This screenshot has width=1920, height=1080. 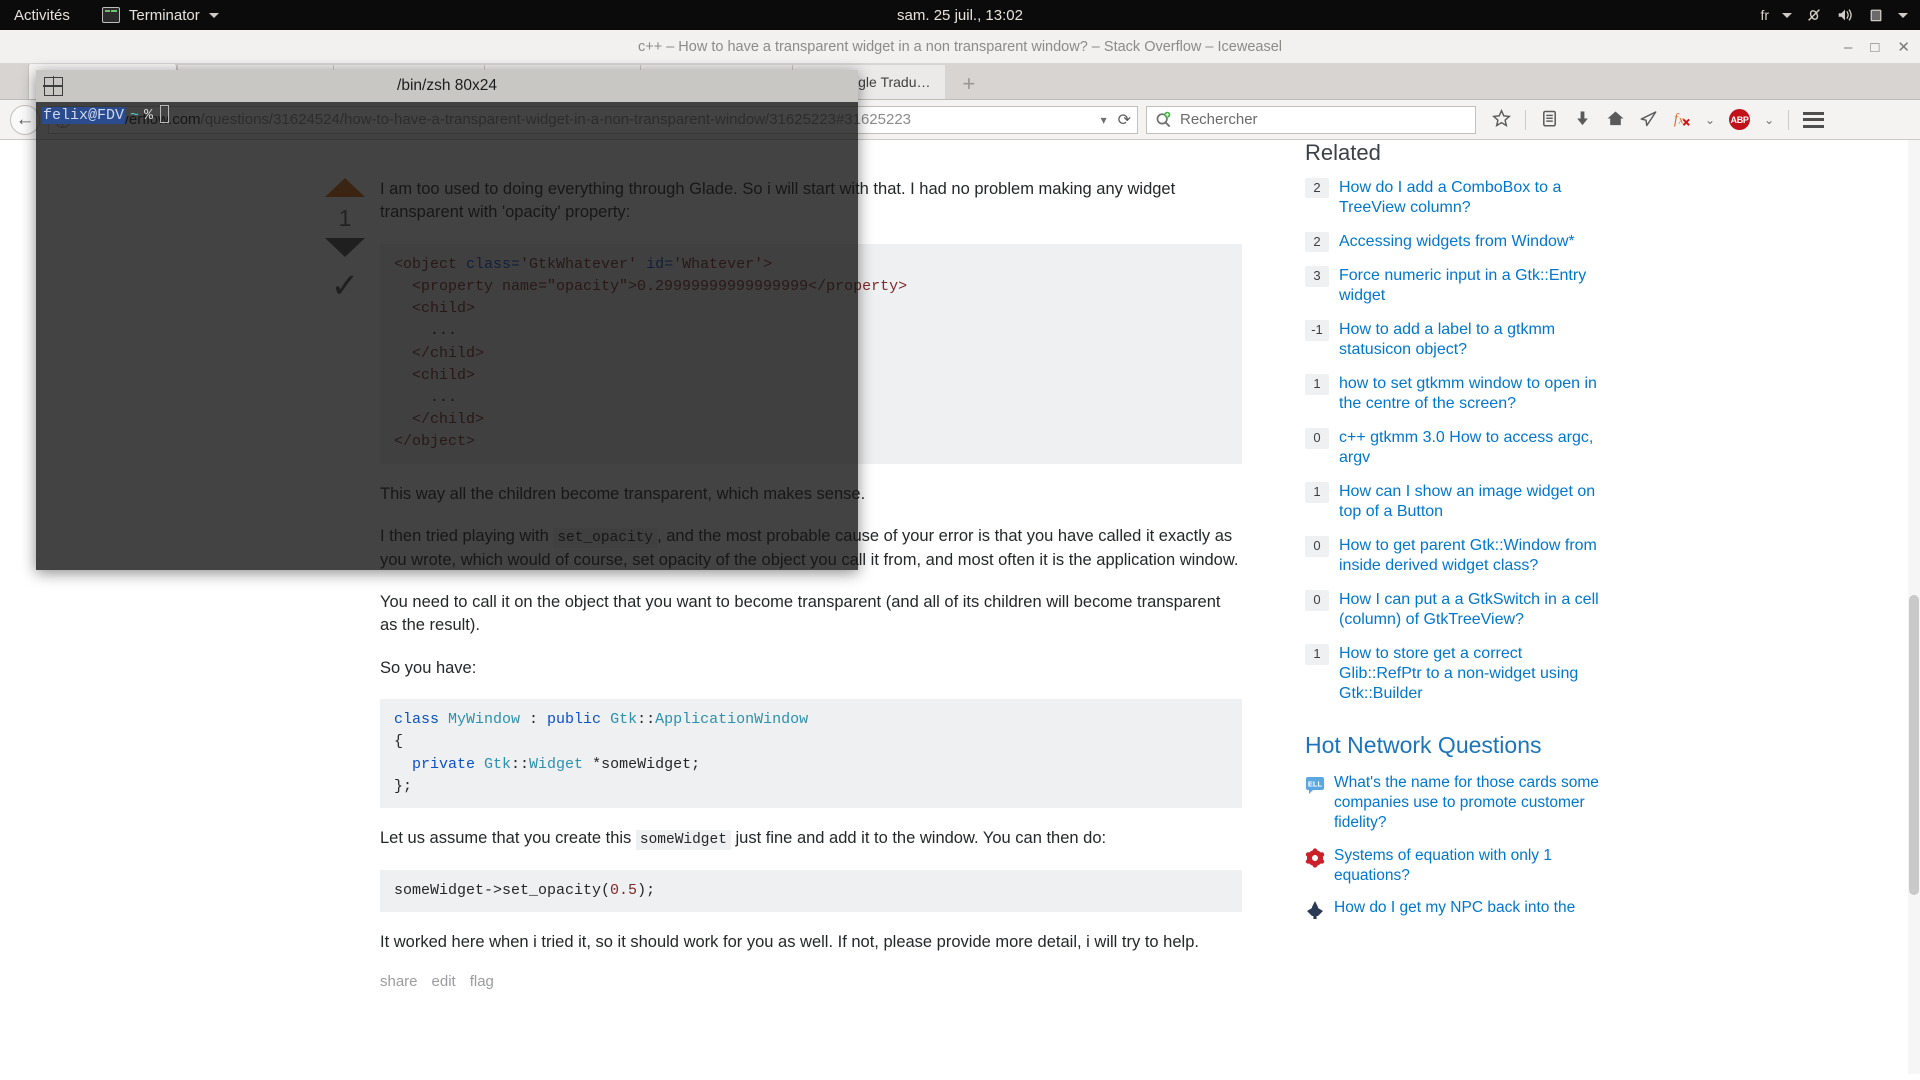 What do you see at coordinates (1874, 47) in the screenshot?
I see `maximize-button: □` at bounding box center [1874, 47].